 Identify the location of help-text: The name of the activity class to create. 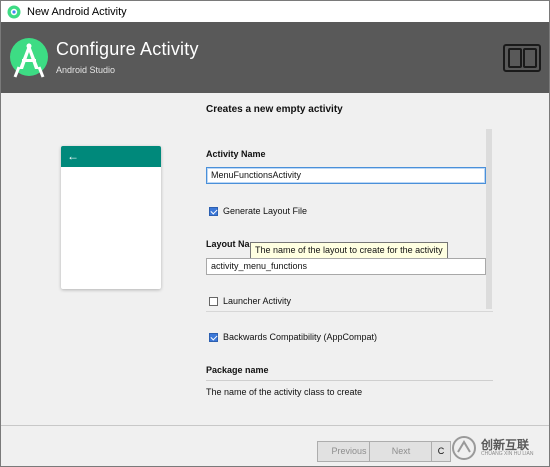
(284, 392).